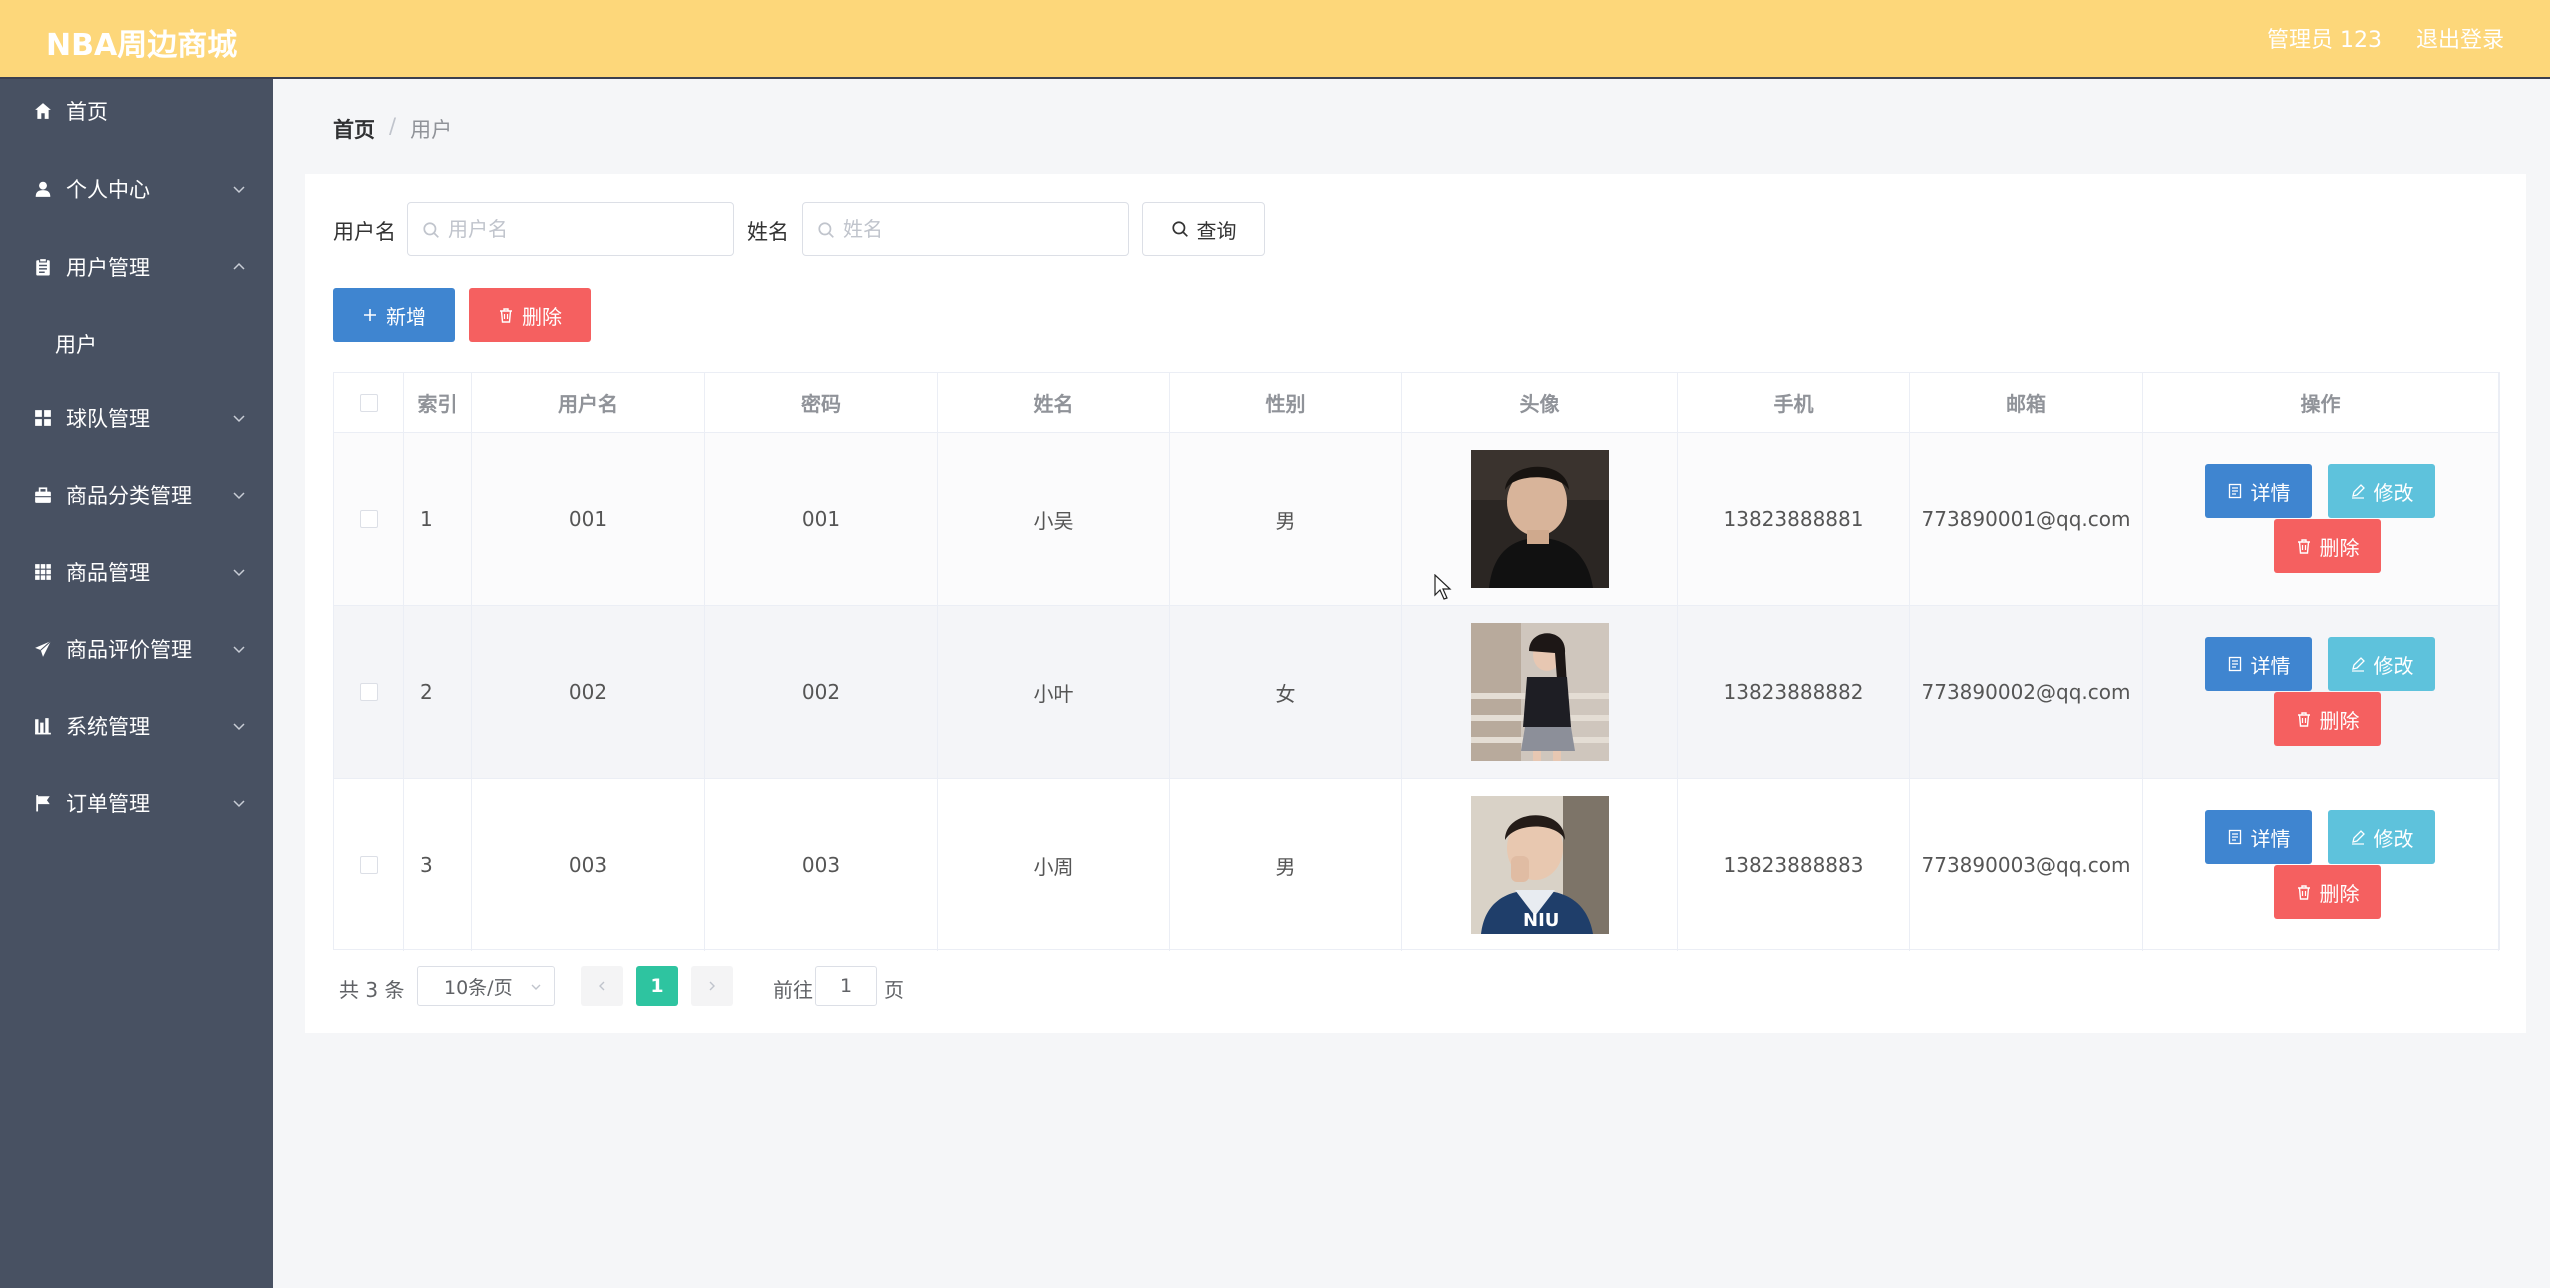 Image resolution: width=2550 pixels, height=1288 pixels. What do you see at coordinates (142, 45) in the screenshot?
I see `brand-title: NBA周边商城` at bounding box center [142, 45].